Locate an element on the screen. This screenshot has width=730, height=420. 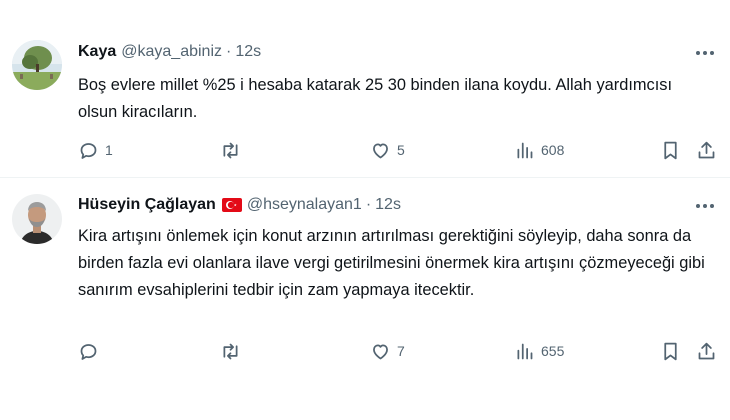
reply-button: 1 is located at coordinates (95, 150).